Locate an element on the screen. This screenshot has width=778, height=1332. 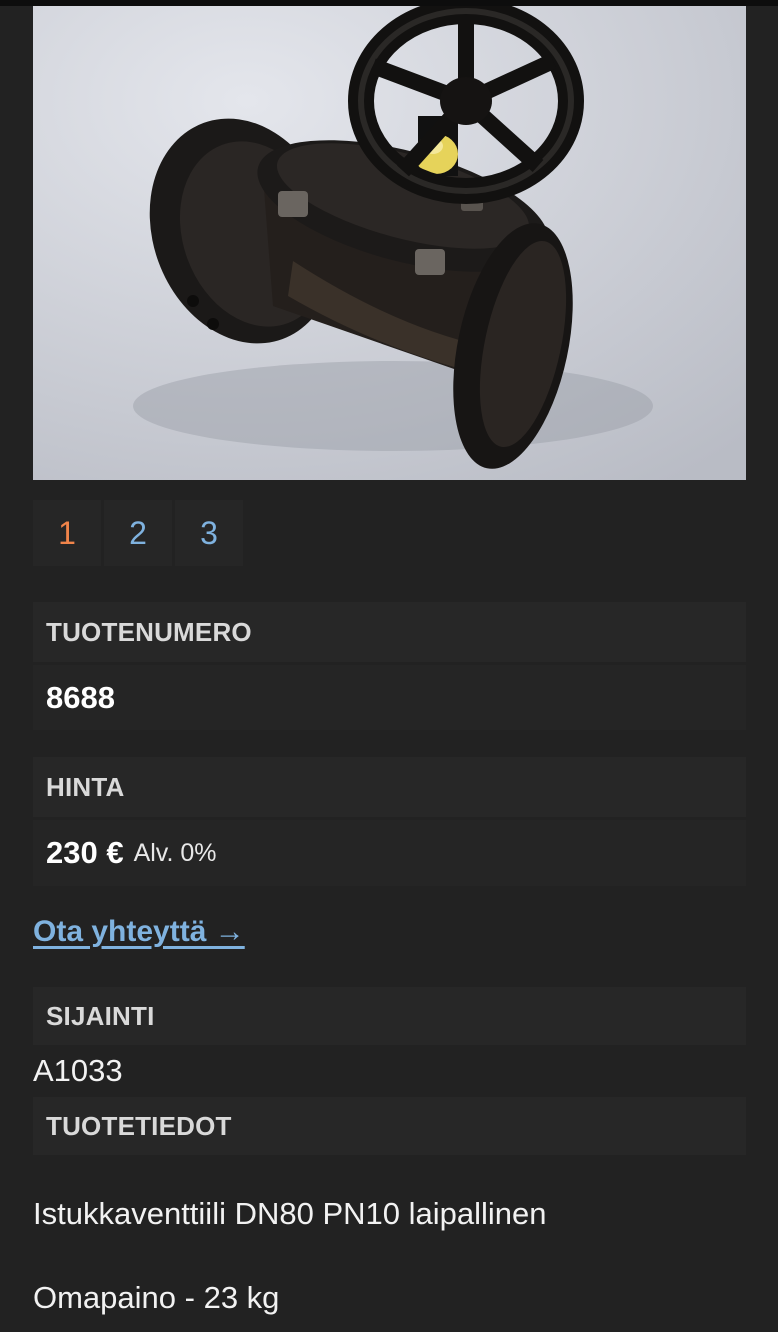
price-value: 230 € is located at coordinates (85, 852).